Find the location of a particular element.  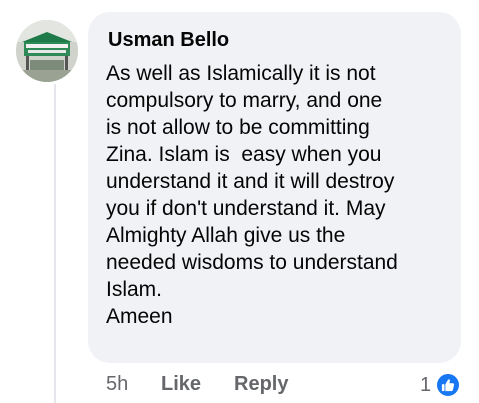

reply-button: Reply is located at coordinates (261, 384).